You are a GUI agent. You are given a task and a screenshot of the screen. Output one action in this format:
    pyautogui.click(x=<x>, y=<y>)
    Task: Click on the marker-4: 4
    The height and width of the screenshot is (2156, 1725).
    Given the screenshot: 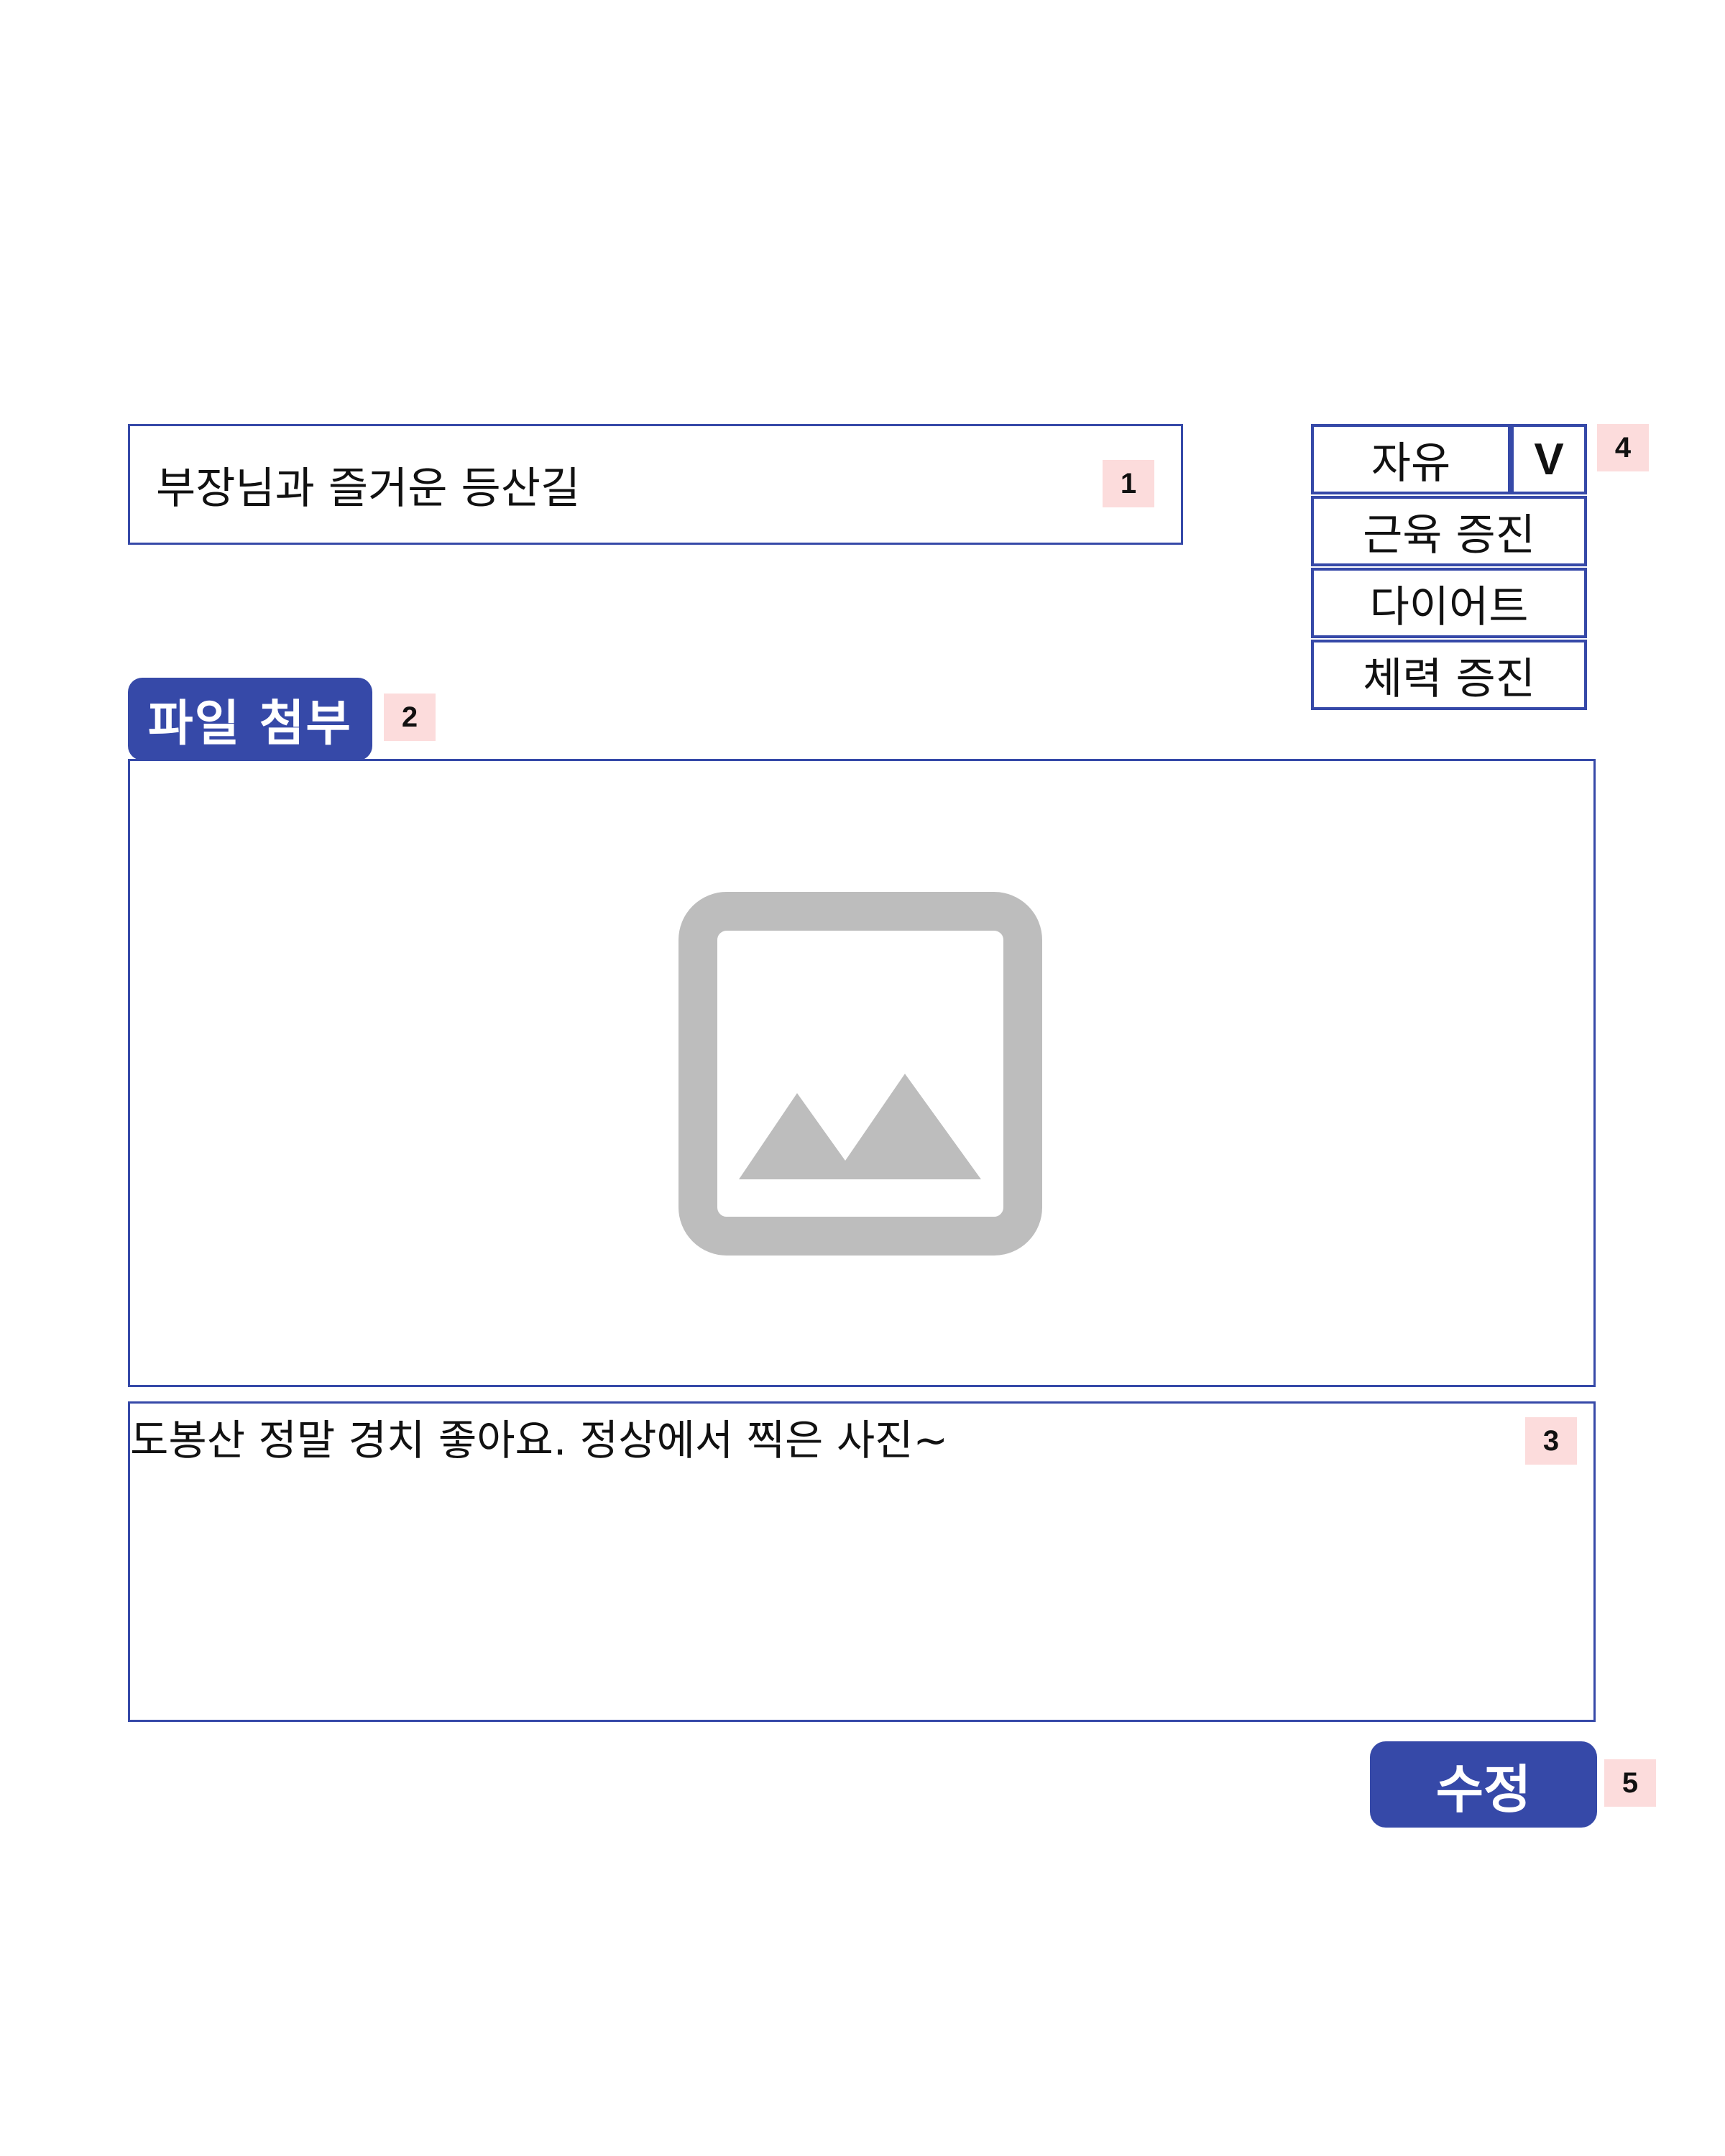 What is the action you would take?
    pyautogui.click(x=1623, y=447)
    